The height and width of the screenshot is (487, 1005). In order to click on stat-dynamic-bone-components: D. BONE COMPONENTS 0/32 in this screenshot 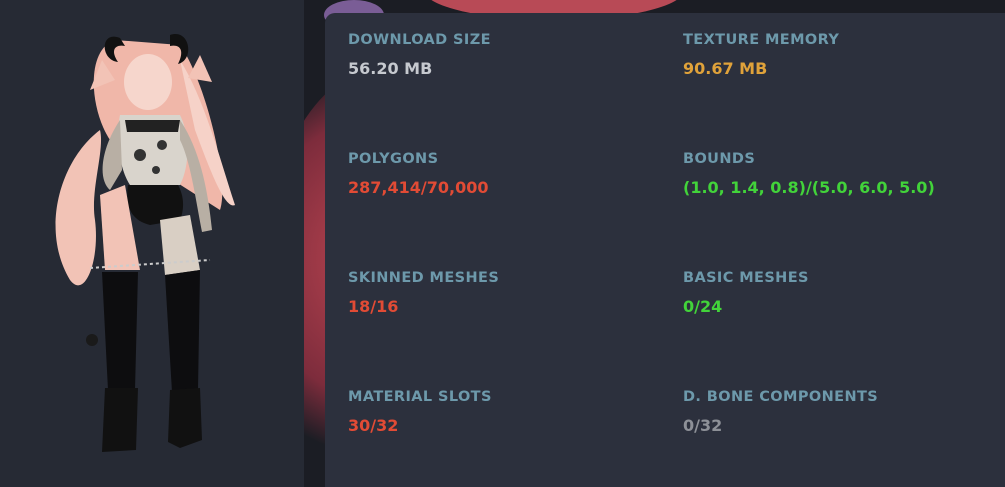, I will do `click(843, 412)`.